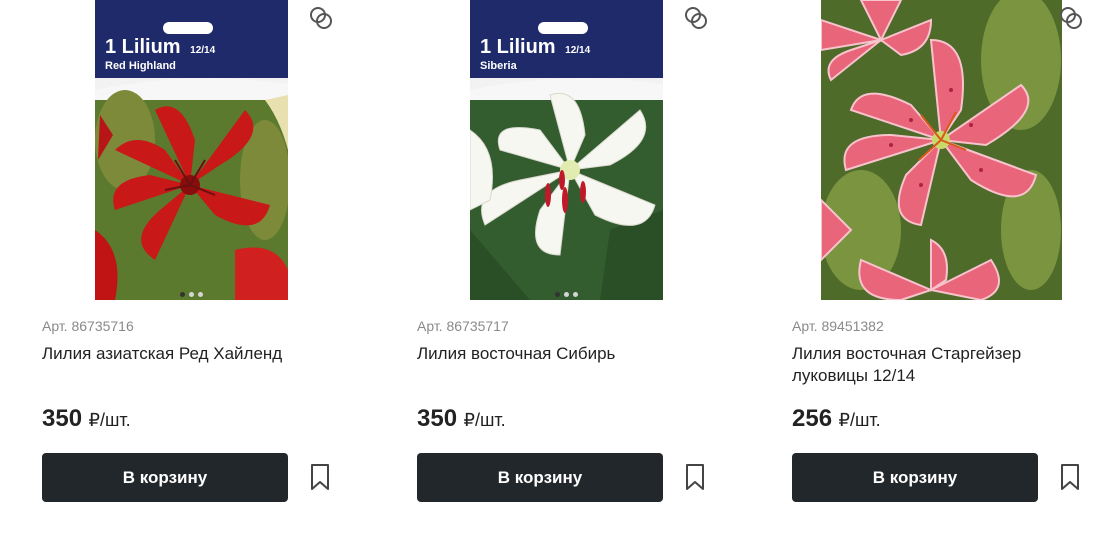  I want to click on stargazer-lily-photo, so click(941, 150).